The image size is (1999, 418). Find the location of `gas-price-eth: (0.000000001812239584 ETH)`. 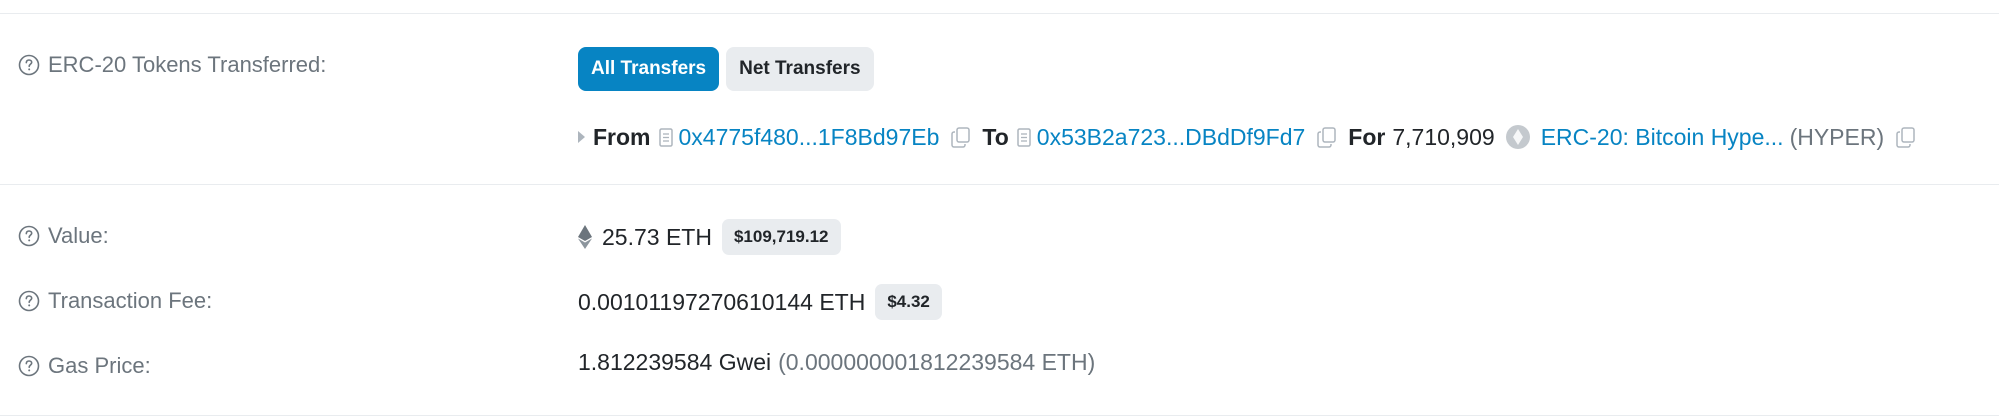

gas-price-eth: (0.000000001812239584 ETH) is located at coordinates (937, 362).